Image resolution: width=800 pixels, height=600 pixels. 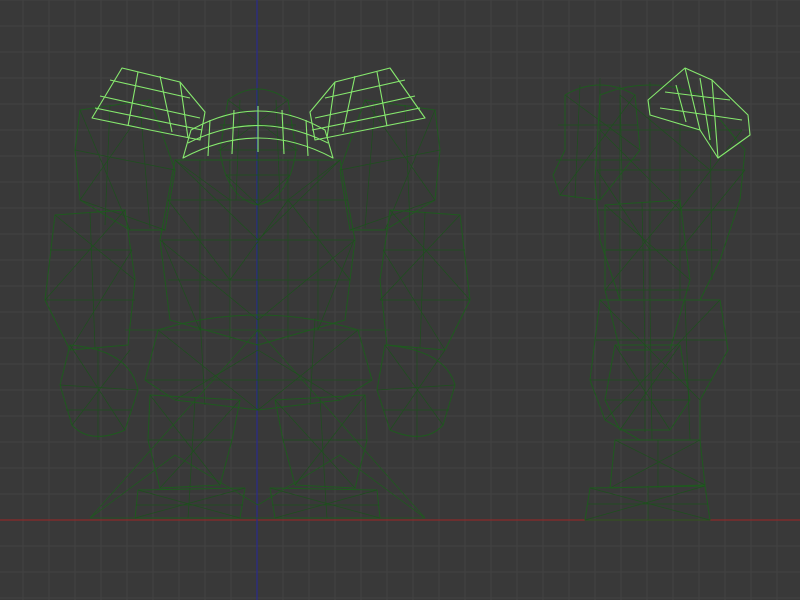 I want to click on front-left-arm, so click(x=110, y=269).